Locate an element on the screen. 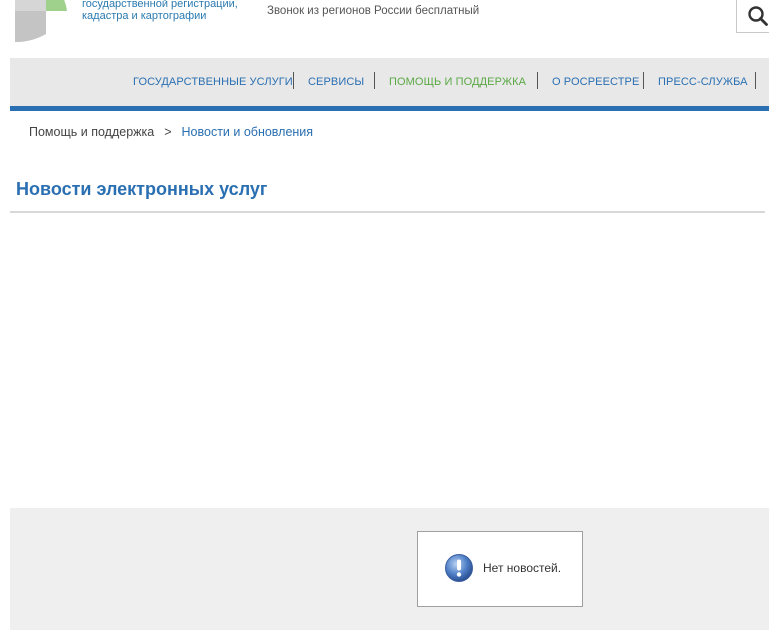 This screenshot has height=636, width=769. breadcrumb: Помощь и поддержка > Новости и обновления is located at coordinates (171, 132).